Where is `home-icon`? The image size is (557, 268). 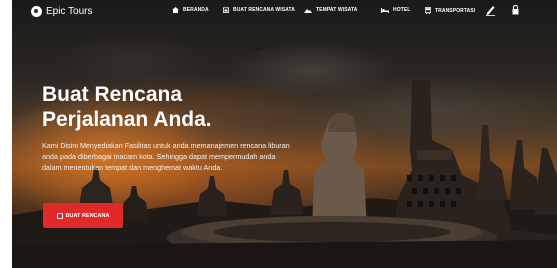 home-icon is located at coordinates (175, 10).